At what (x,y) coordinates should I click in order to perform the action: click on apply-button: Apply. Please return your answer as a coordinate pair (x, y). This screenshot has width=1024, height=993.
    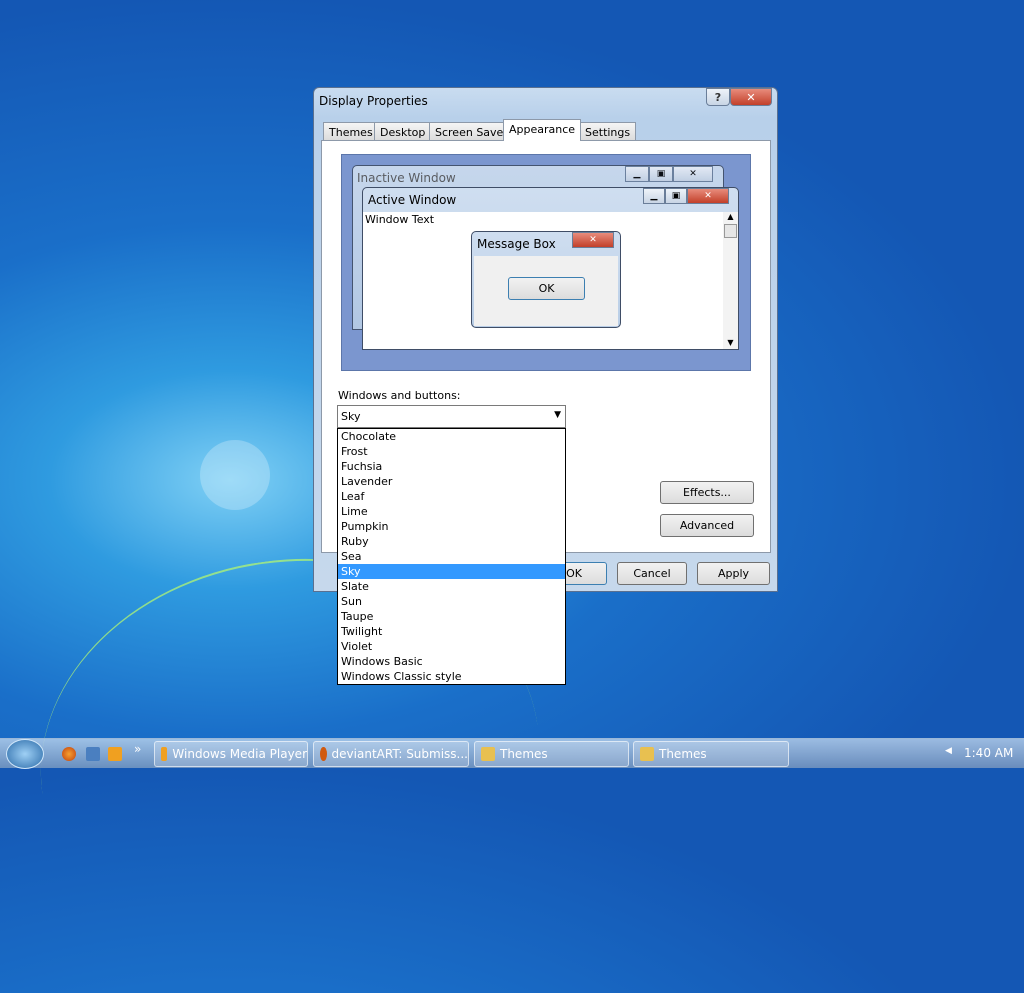
    Looking at the image, I should click on (733, 573).